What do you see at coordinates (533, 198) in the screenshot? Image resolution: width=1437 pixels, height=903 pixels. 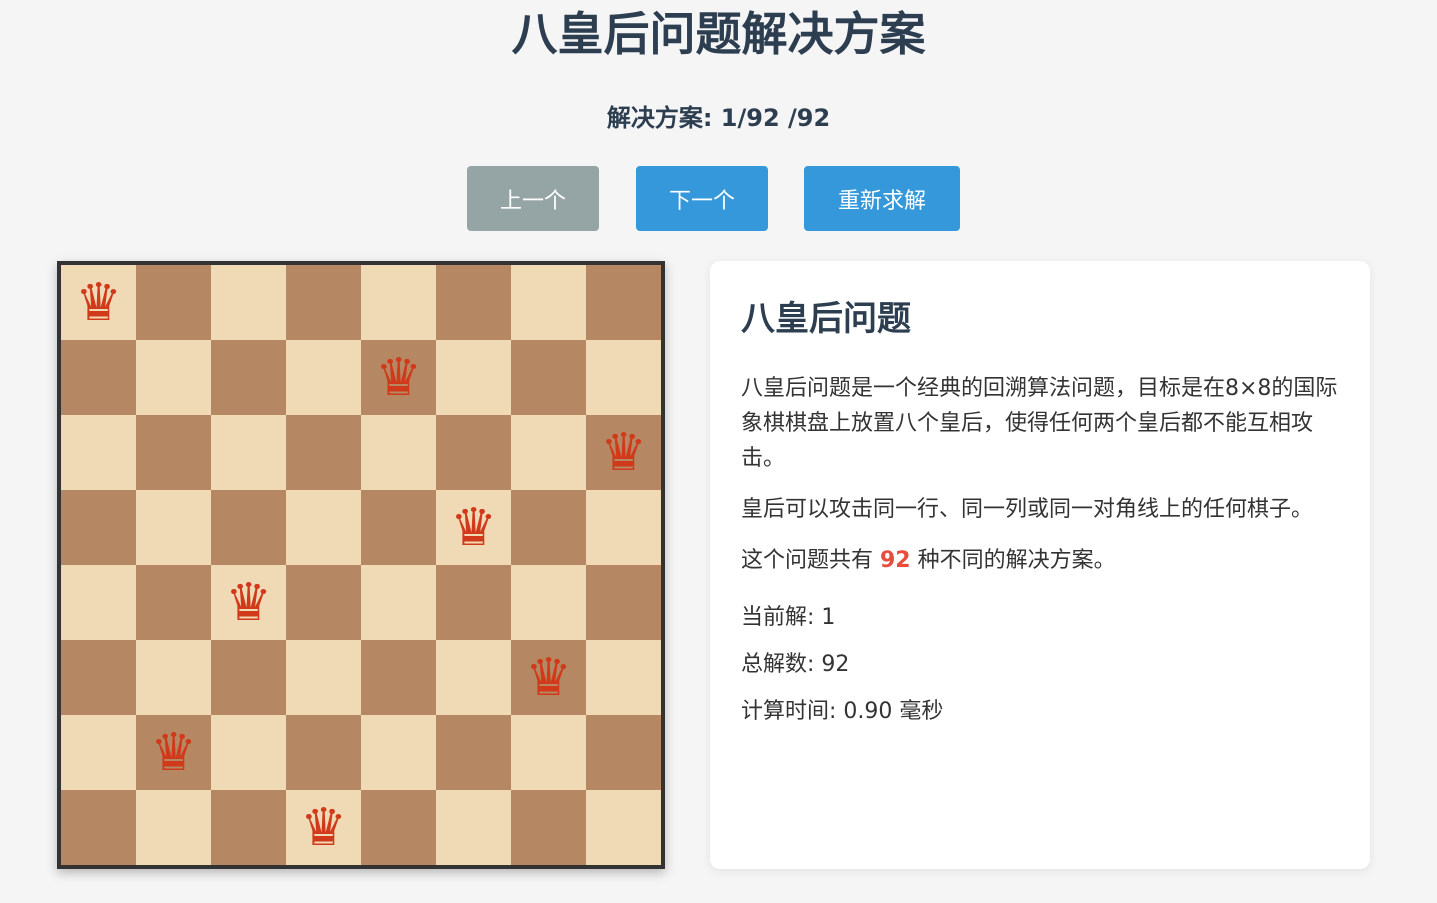 I see `prev-solution-button: 上一个` at bounding box center [533, 198].